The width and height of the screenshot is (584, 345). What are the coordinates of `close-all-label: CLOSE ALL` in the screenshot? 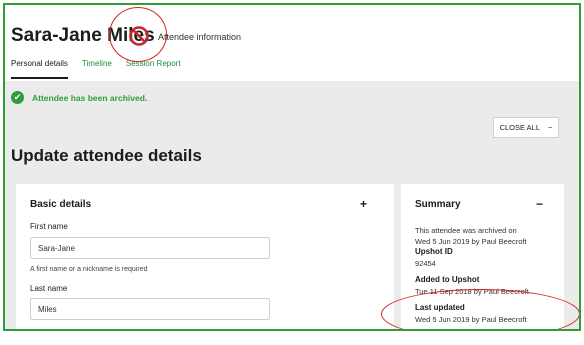 It's located at (520, 127).